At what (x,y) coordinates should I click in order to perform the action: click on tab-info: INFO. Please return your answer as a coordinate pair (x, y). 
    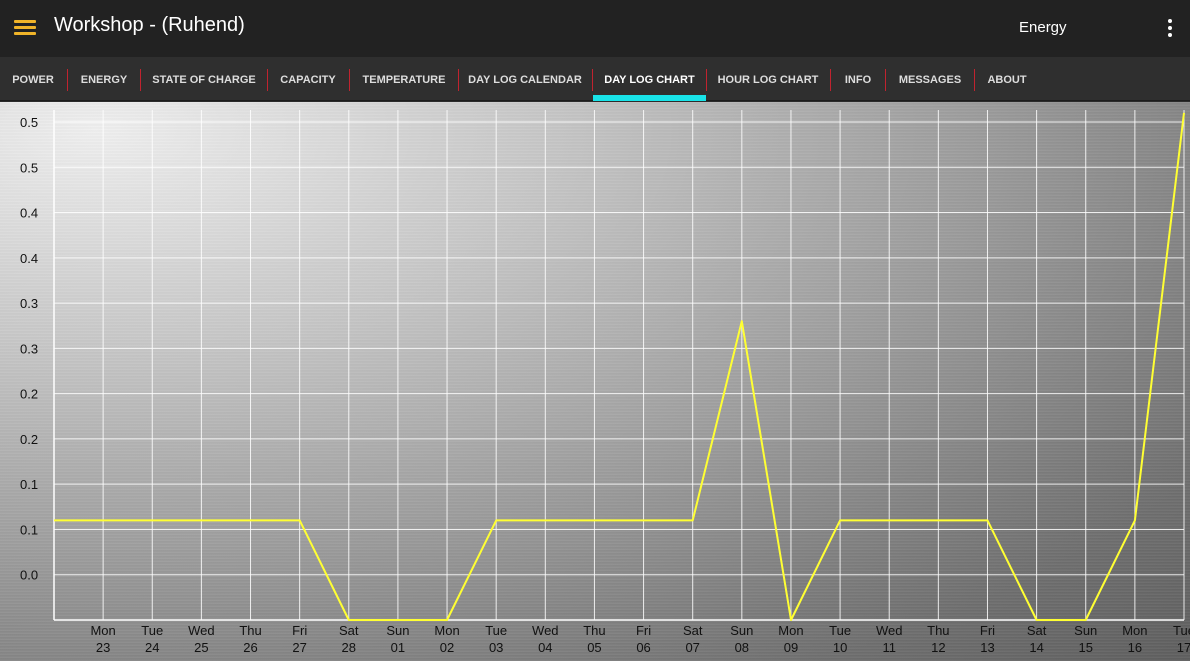
    Looking at the image, I should click on (858, 79).